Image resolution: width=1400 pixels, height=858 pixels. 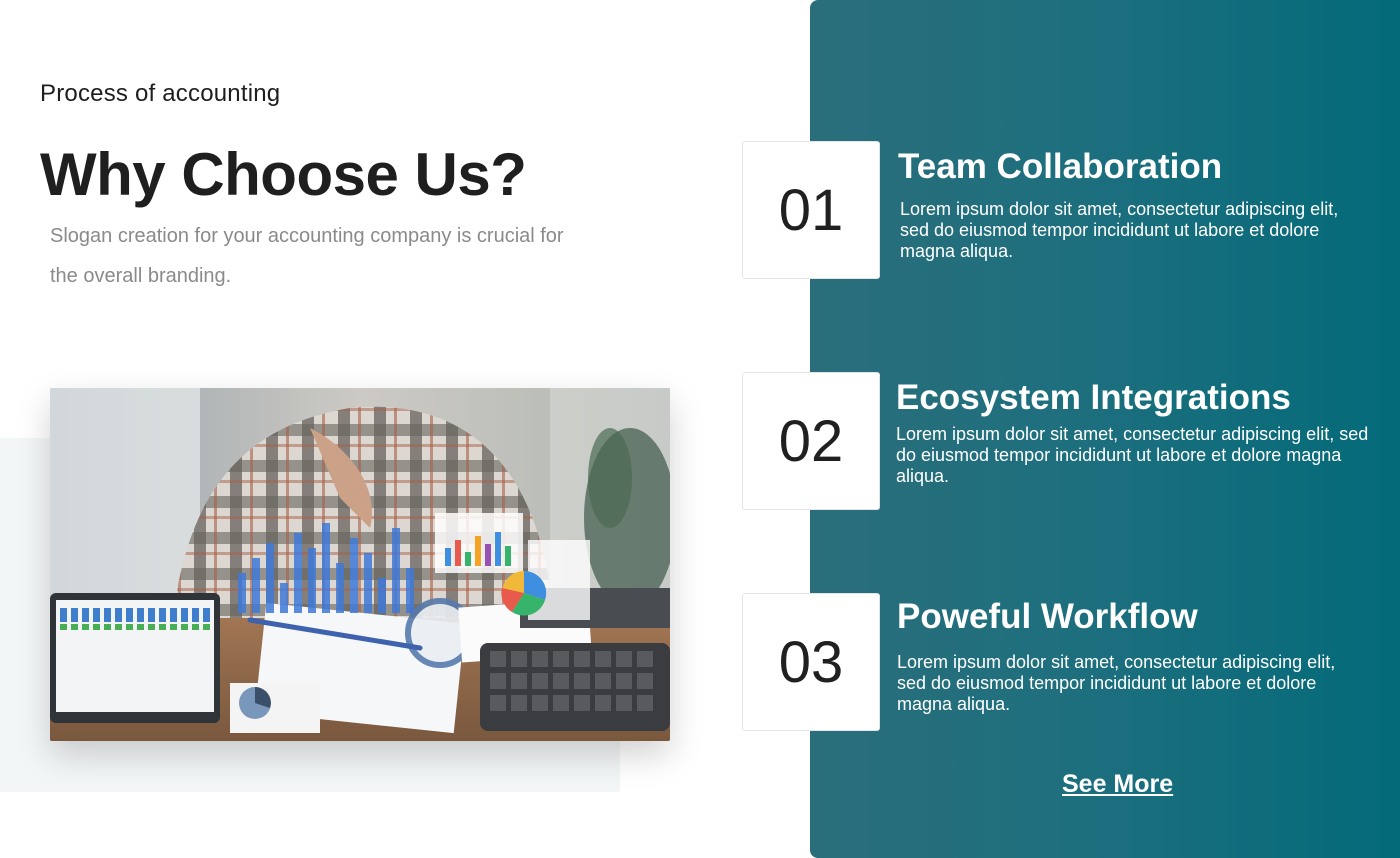 What do you see at coordinates (811, 662) in the screenshot?
I see `feature-number: 03` at bounding box center [811, 662].